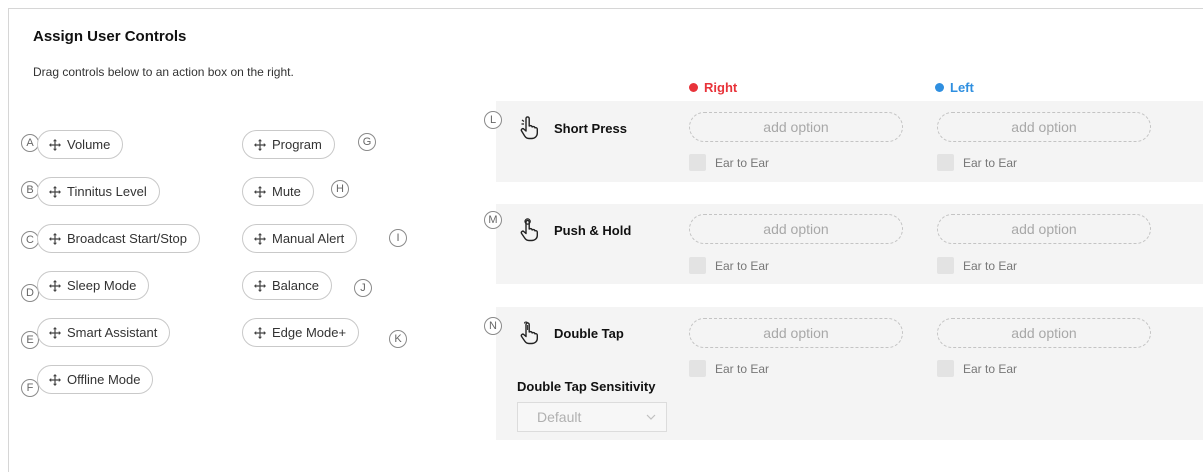 The image size is (1203, 472). I want to click on control-chip-edge-mode-plus: Edge Mode+, so click(301, 332).